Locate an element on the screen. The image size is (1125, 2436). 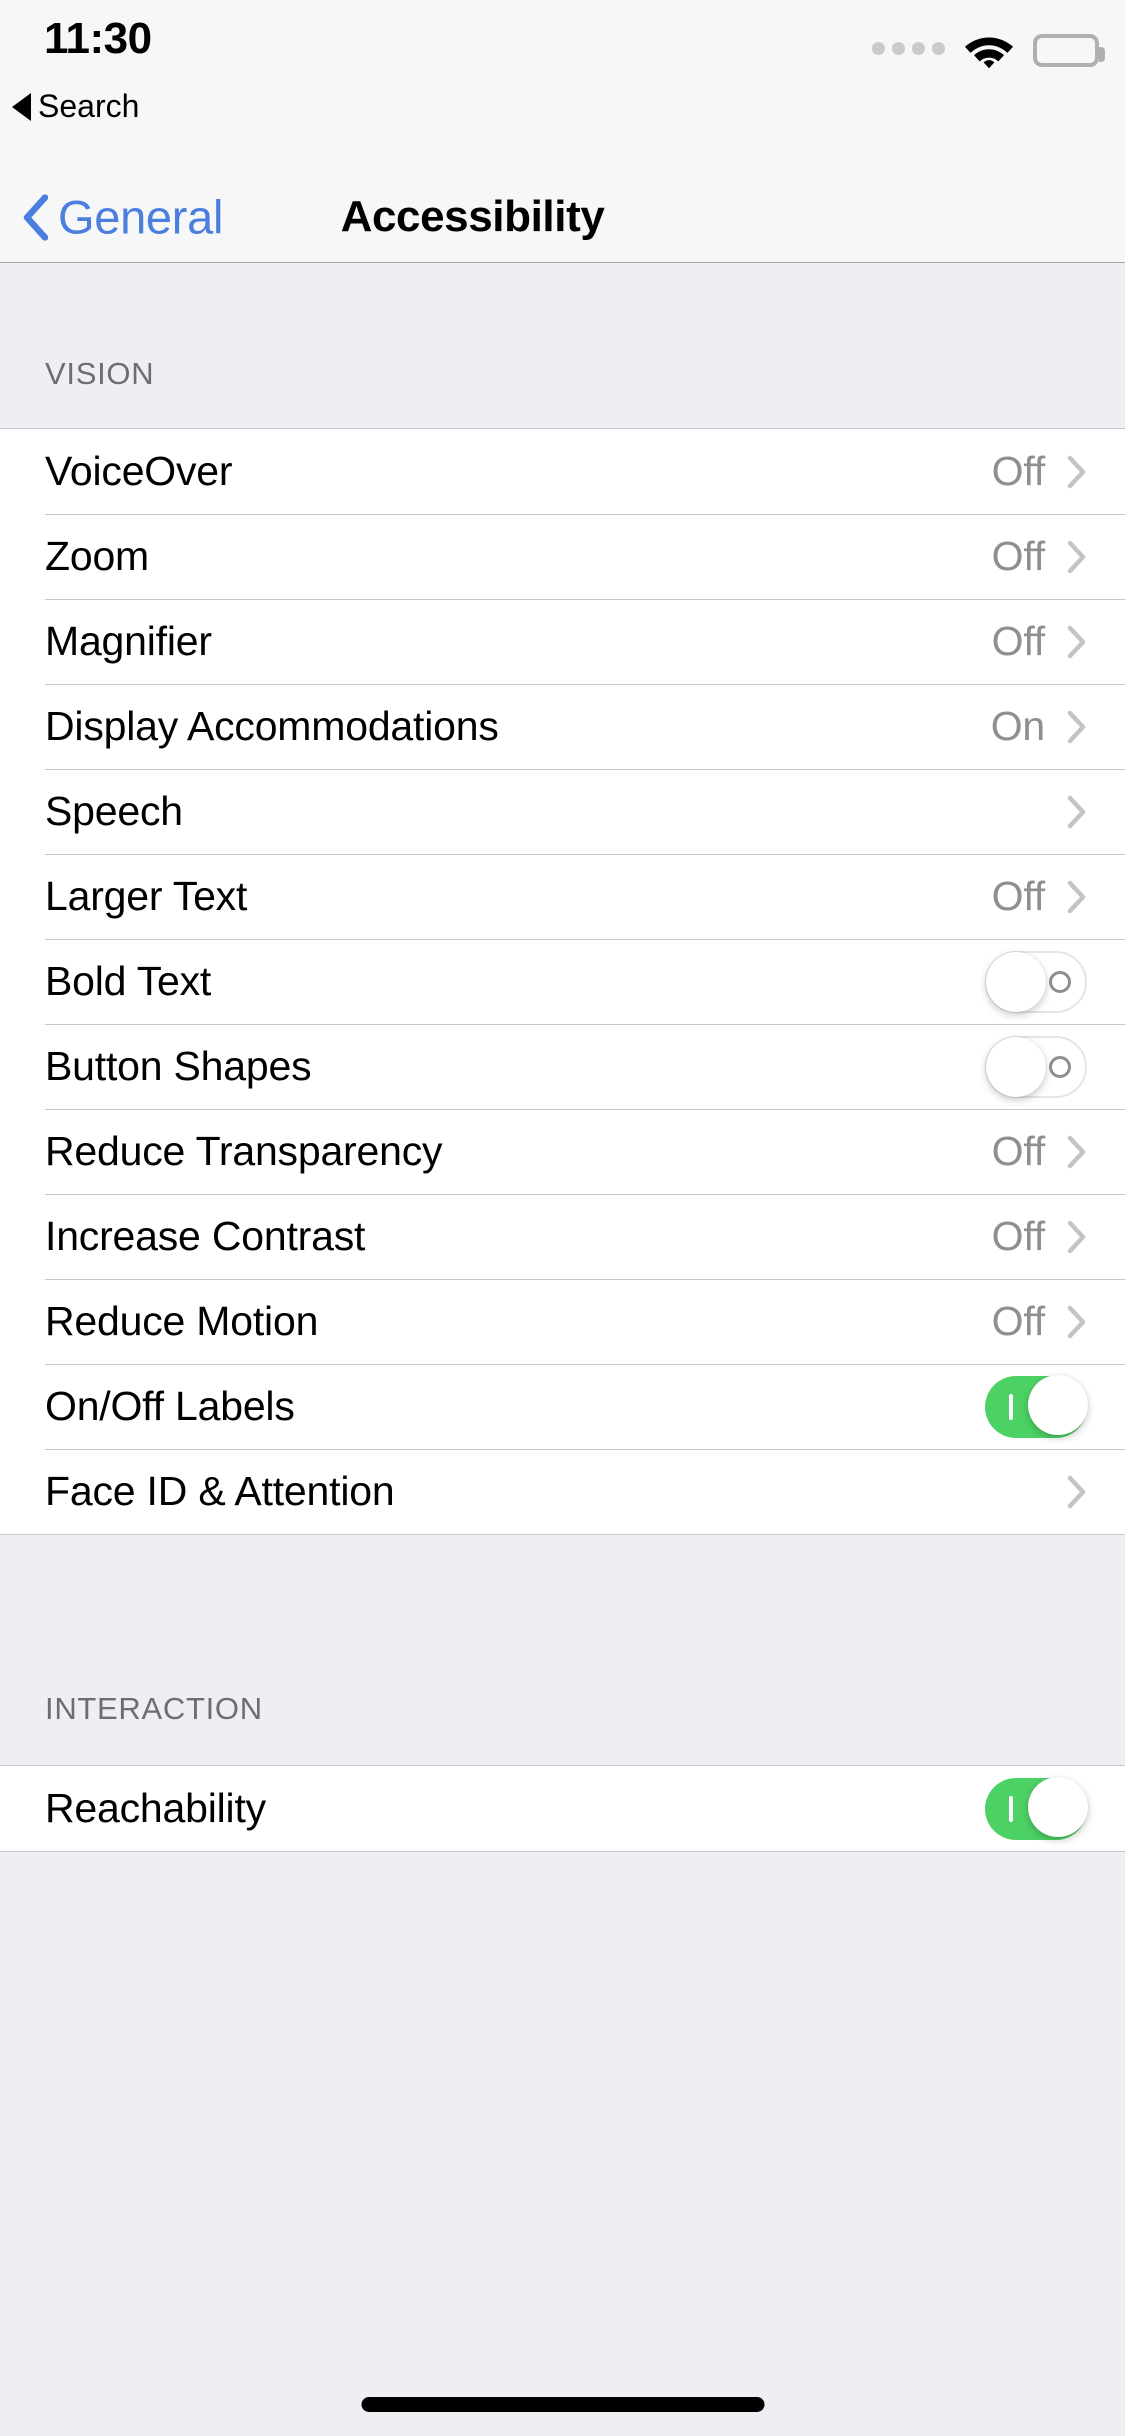
settings-row: Button Shapes is located at coordinates (562, 1066).